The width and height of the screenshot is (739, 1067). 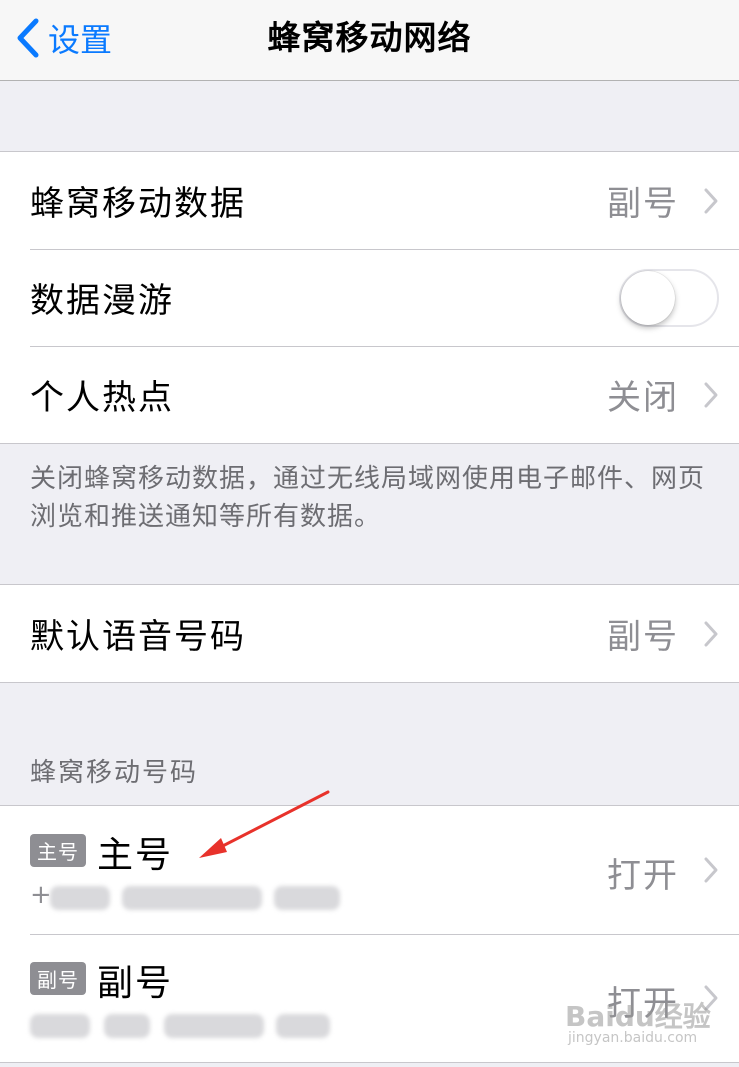 I want to click on row-label: 默认语音号码, so click(x=138, y=637).